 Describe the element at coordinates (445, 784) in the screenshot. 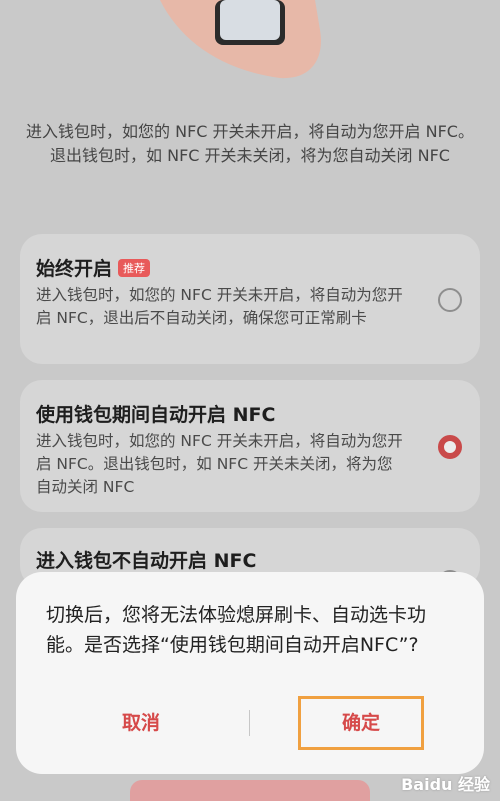

I see `watermark-logo: Baidu 经验` at that location.